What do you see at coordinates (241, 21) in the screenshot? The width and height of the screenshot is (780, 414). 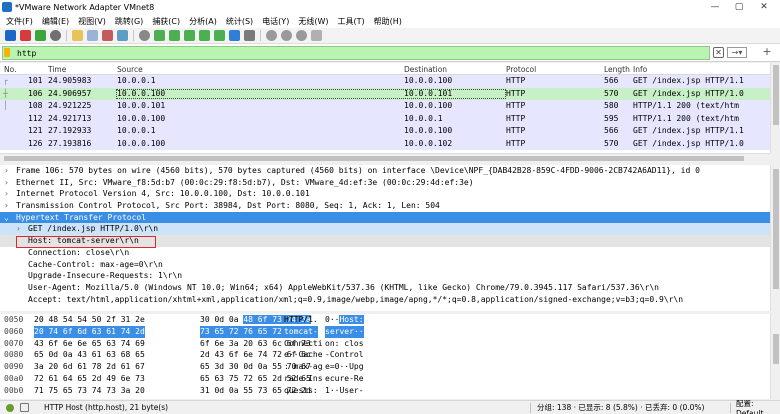 I see `menu-statistics: 统计(S)` at bounding box center [241, 21].